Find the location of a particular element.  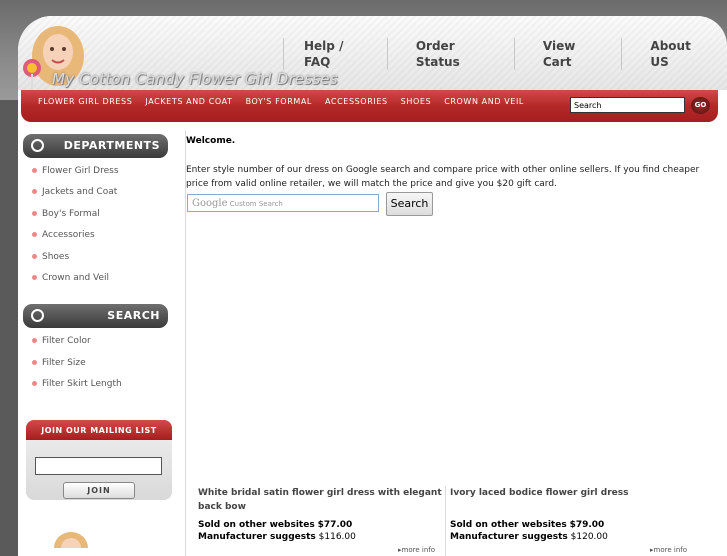

sidebar-item-label: Crown and Veil is located at coordinates (76, 278).